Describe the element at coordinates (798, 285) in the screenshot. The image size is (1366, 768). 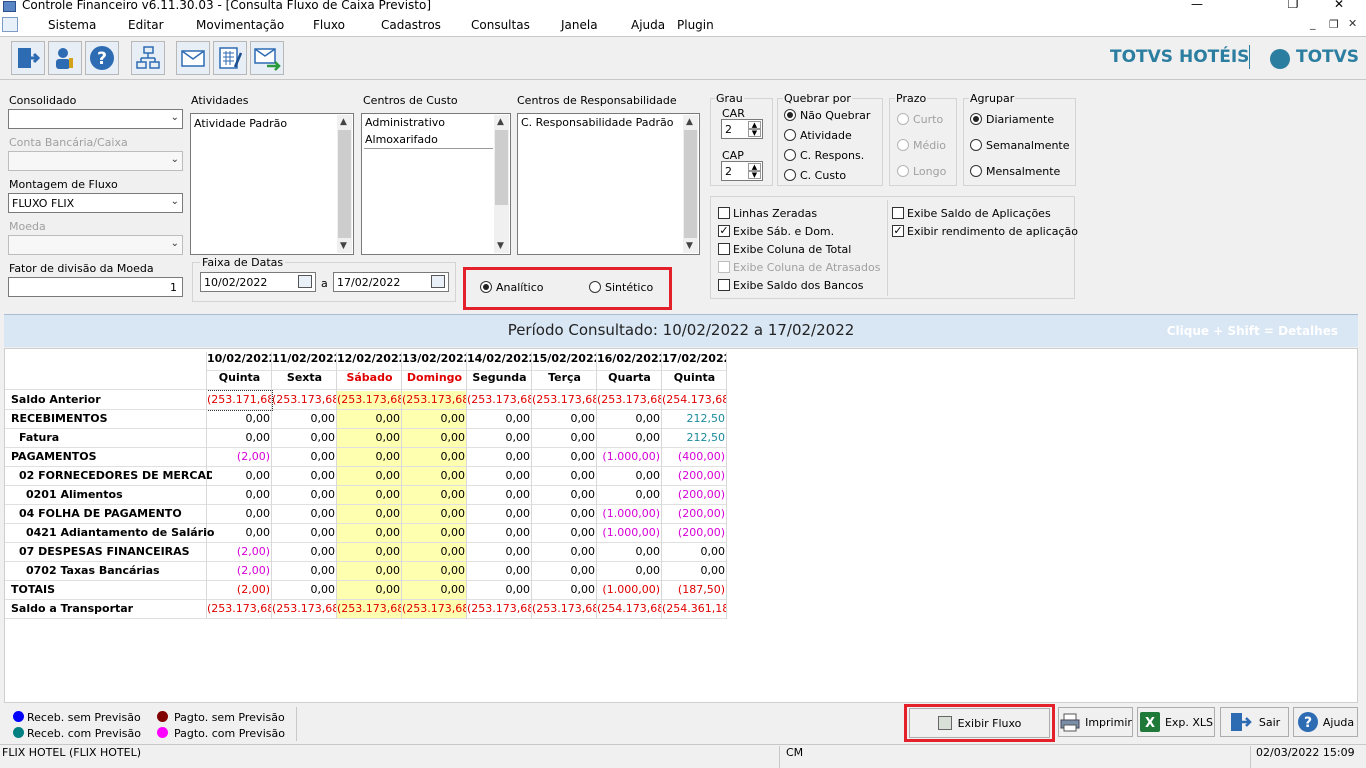
I see `checkbox-label: Exibe Saldo dos Bancos` at that location.